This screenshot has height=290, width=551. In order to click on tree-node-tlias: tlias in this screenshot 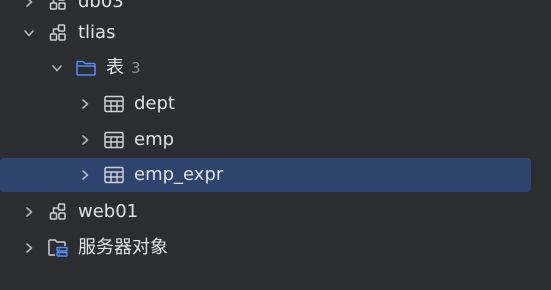, I will do `click(265, 33)`.